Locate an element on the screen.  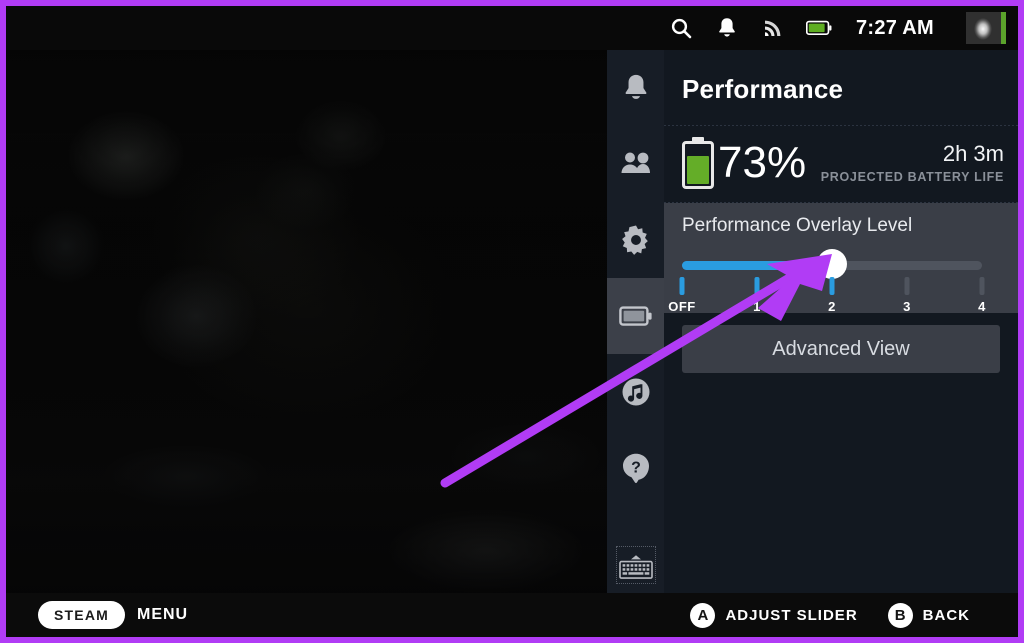
advanced-view-row: Advanced View is located at coordinates (841, 343).